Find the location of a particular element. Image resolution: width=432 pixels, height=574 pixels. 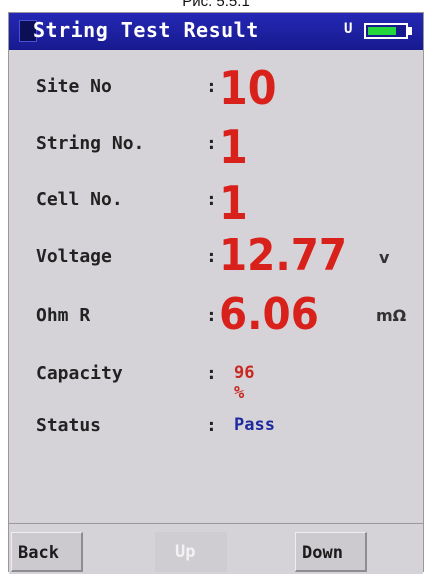

site-colon: : is located at coordinates (211, 86).